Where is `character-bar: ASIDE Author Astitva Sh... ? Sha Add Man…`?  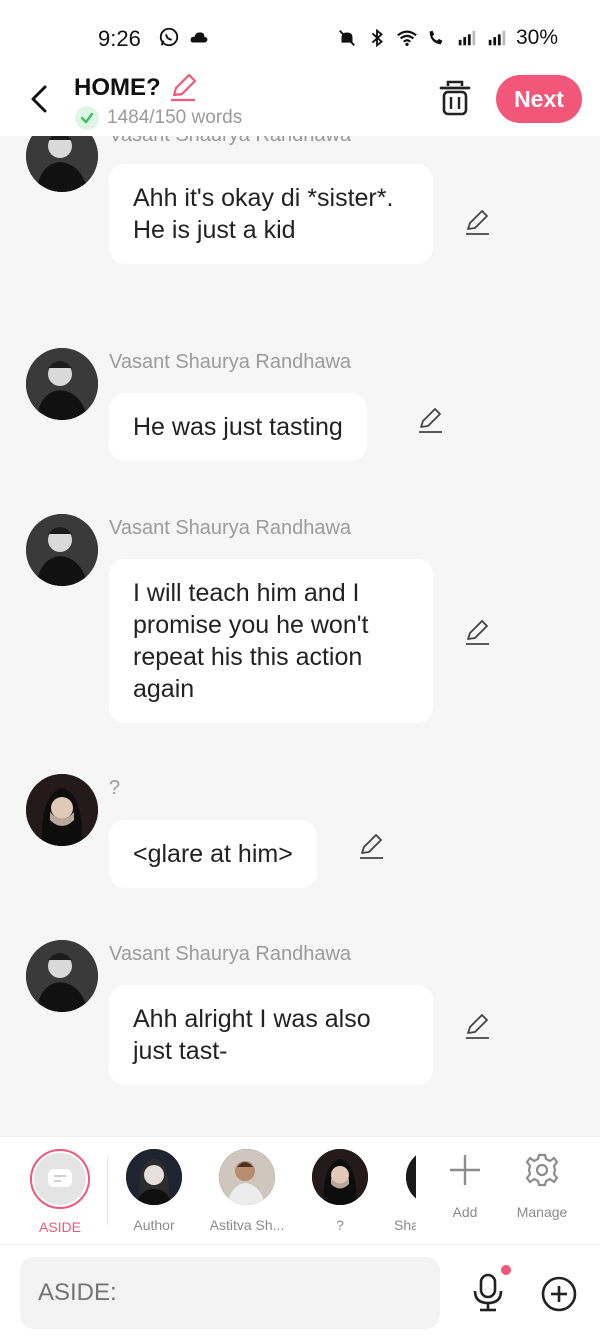 character-bar: ASIDE Author Astitva Sh... ? Sha Add Man… is located at coordinates (300, 1190).